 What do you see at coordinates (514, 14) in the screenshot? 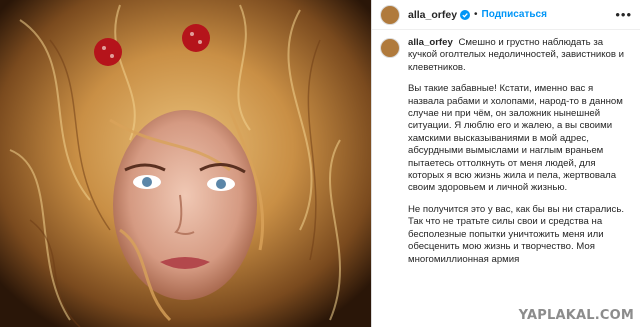
I see `follow-button: Подписаться` at bounding box center [514, 14].